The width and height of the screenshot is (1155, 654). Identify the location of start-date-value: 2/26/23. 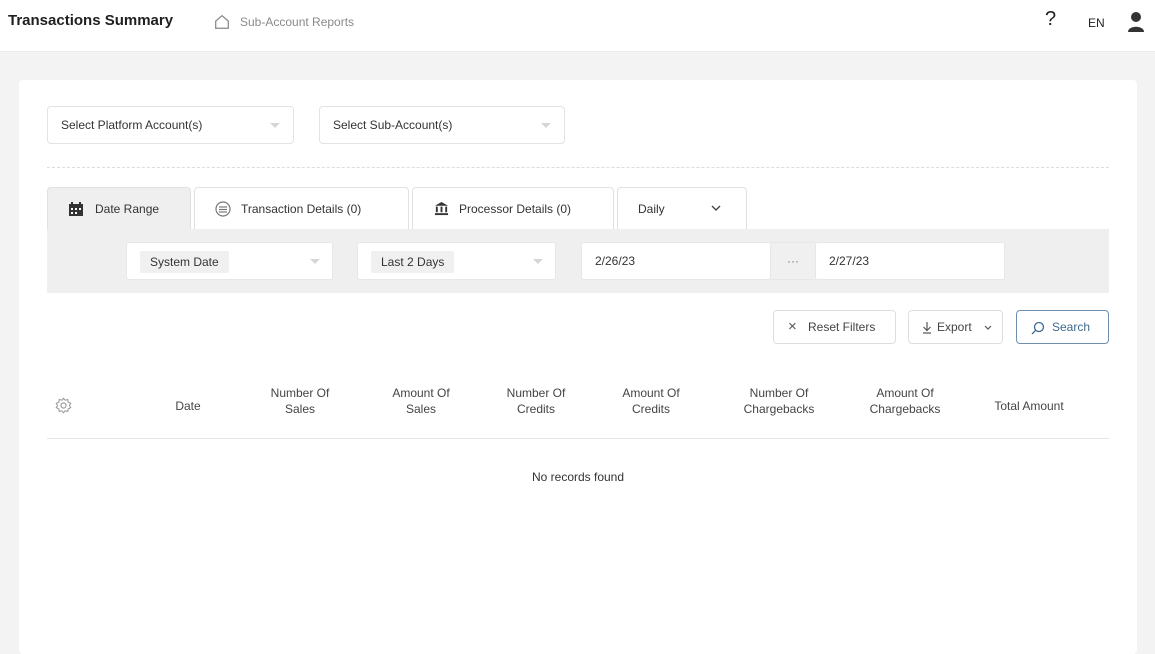
(615, 261).